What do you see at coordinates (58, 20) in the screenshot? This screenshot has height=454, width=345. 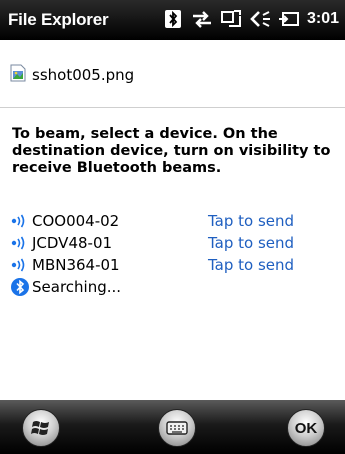 I see `app-title: File Explorer` at bounding box center [58, 20].